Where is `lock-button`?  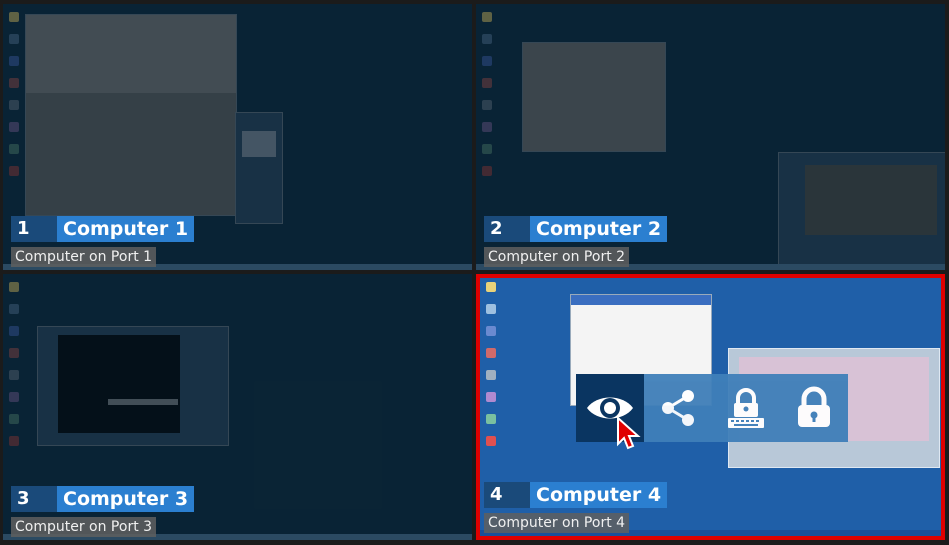 lock-button is located at coordinates (814, 408).